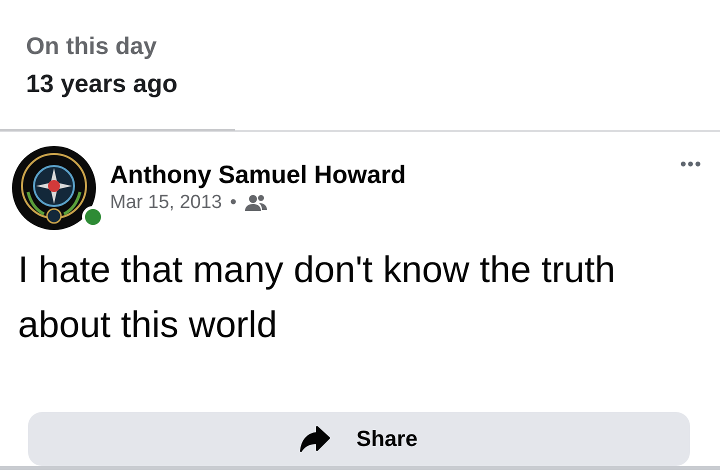 The width and height of the screenshot is (720, 472). I want to click on author-name: Anthony Samuel Howard, so click(392, 175).